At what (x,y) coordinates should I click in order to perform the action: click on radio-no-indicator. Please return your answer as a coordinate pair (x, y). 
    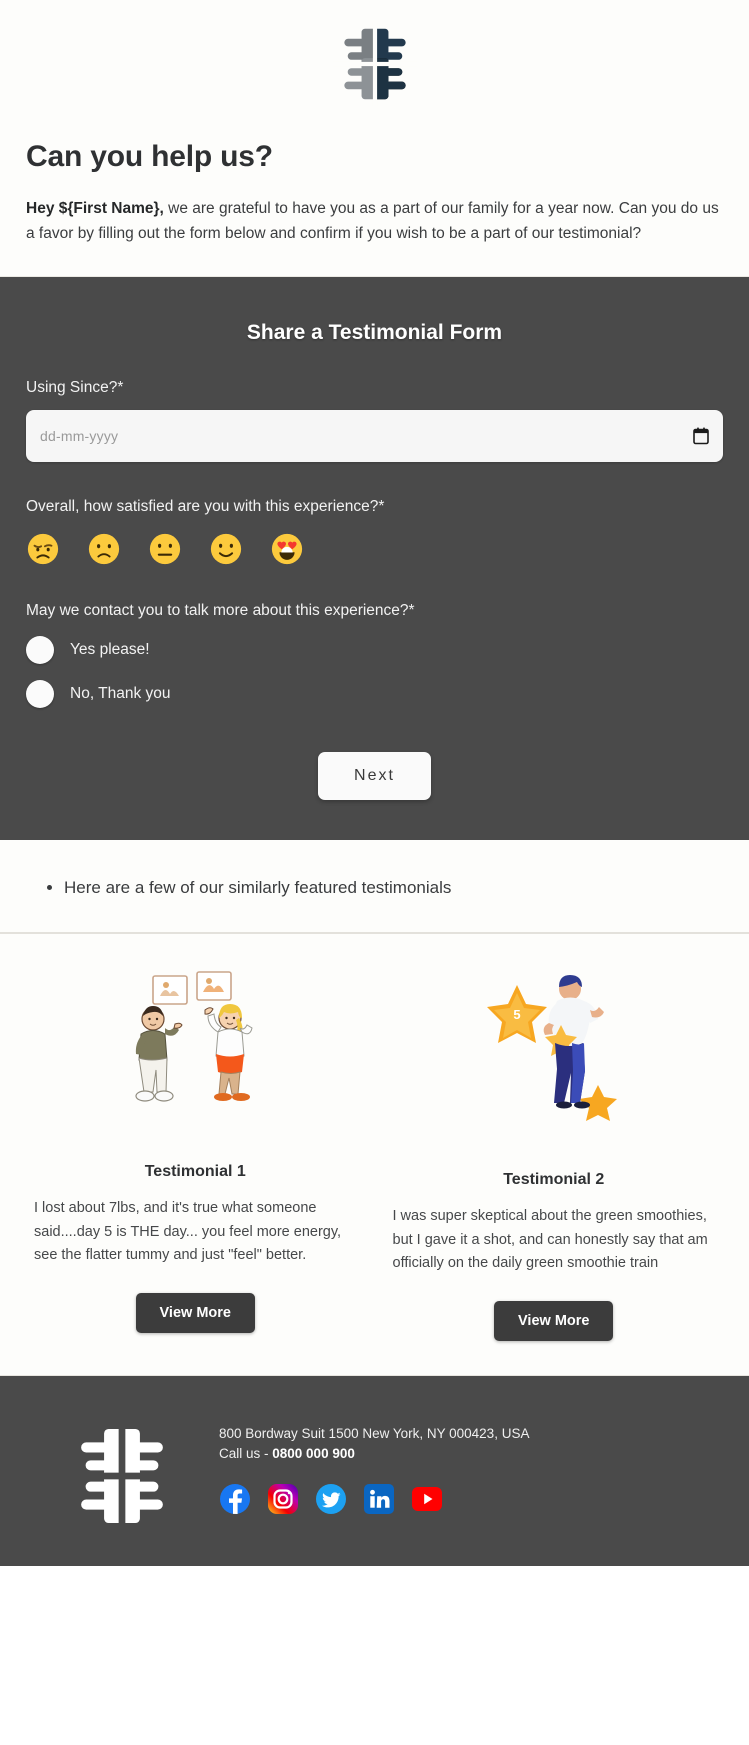
    Looking at the image, I should click on (40, 694).